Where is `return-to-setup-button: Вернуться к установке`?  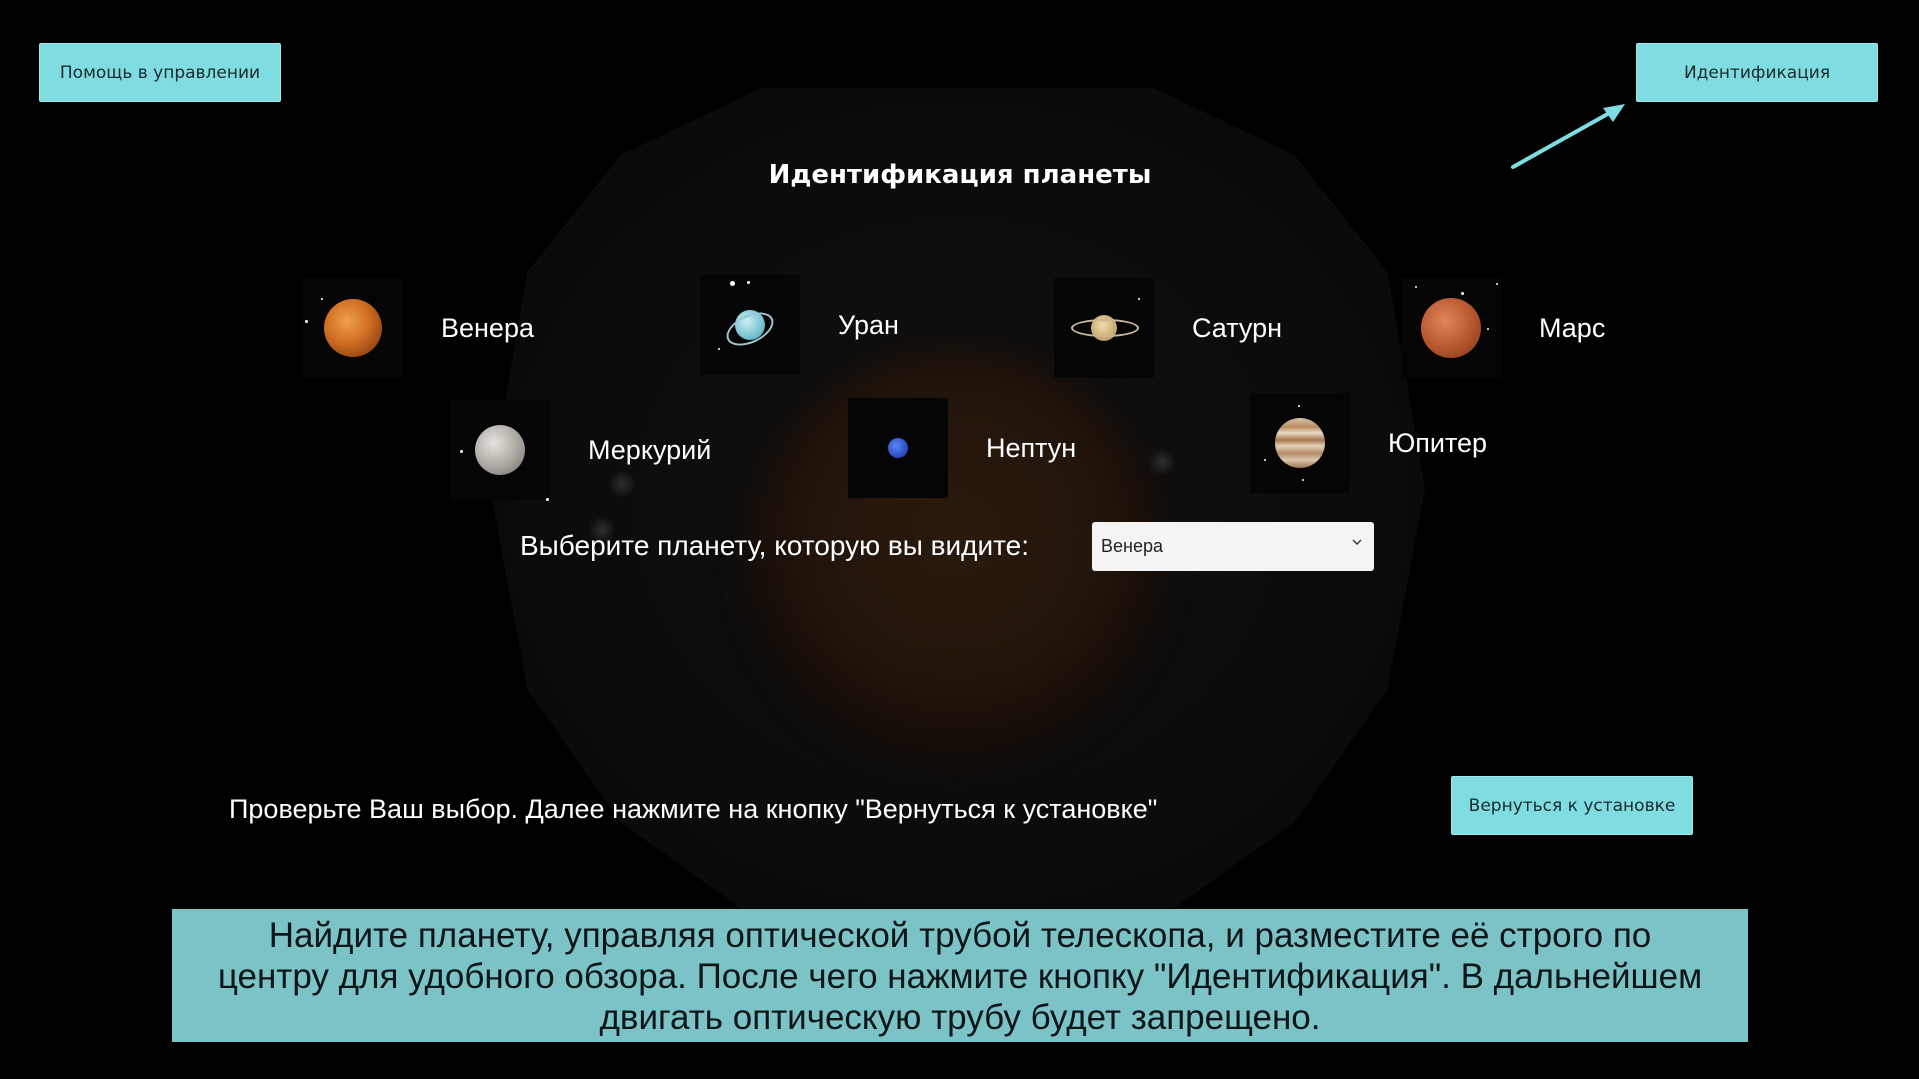
return-to-setup-button: Вернуться к установке is located at coordinates (1572, 805).